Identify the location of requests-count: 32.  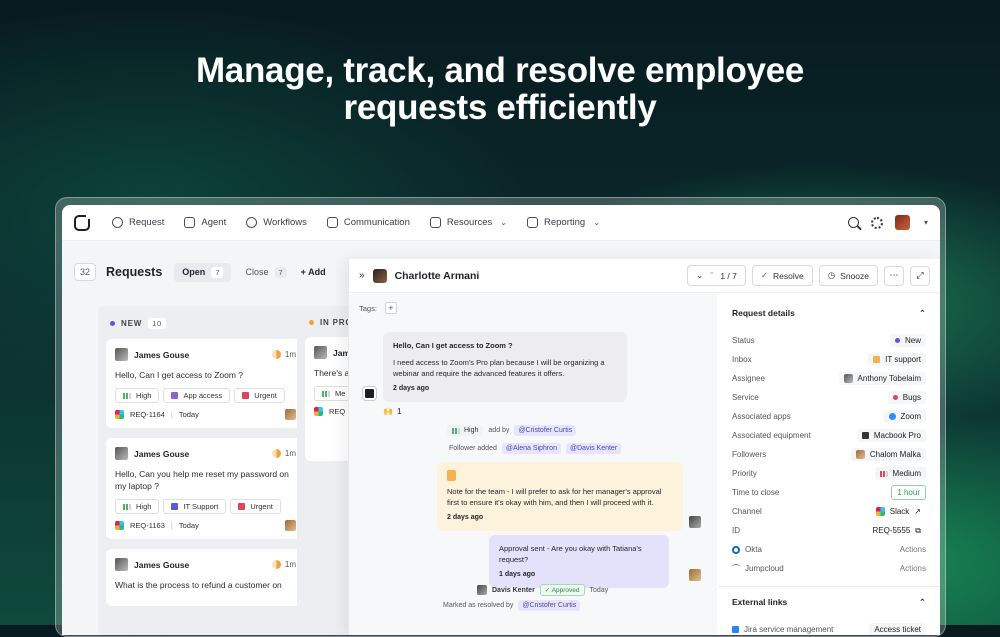
(85, 272).